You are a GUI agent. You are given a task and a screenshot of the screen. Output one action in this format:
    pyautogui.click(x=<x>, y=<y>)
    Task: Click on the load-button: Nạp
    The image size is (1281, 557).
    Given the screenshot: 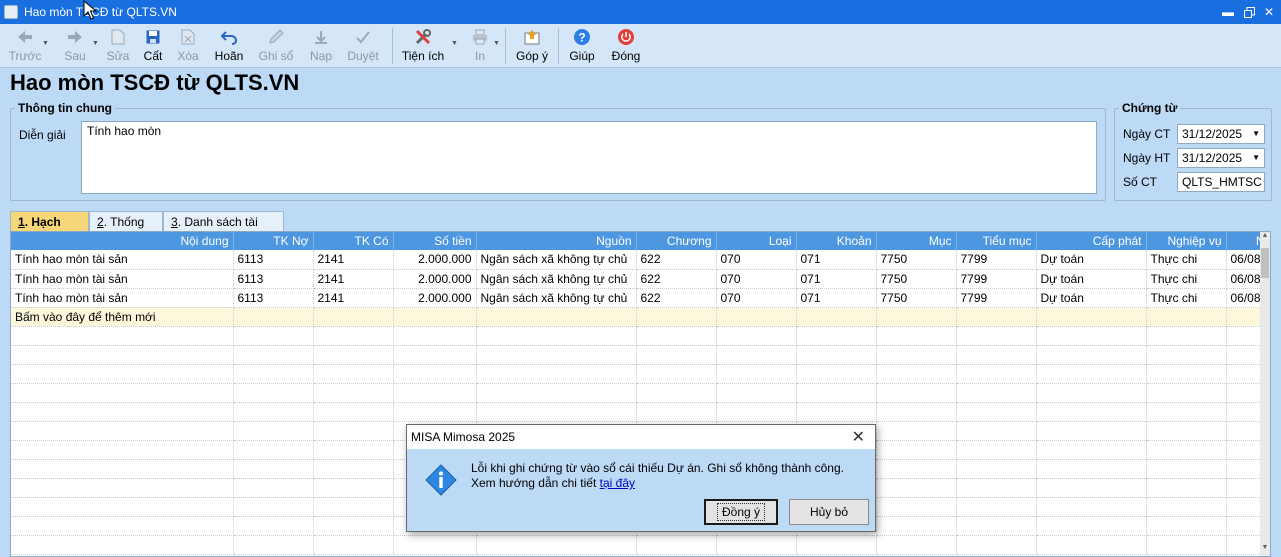 What is the action you would take?
    pyautogui.click(x=321, y=46)
    